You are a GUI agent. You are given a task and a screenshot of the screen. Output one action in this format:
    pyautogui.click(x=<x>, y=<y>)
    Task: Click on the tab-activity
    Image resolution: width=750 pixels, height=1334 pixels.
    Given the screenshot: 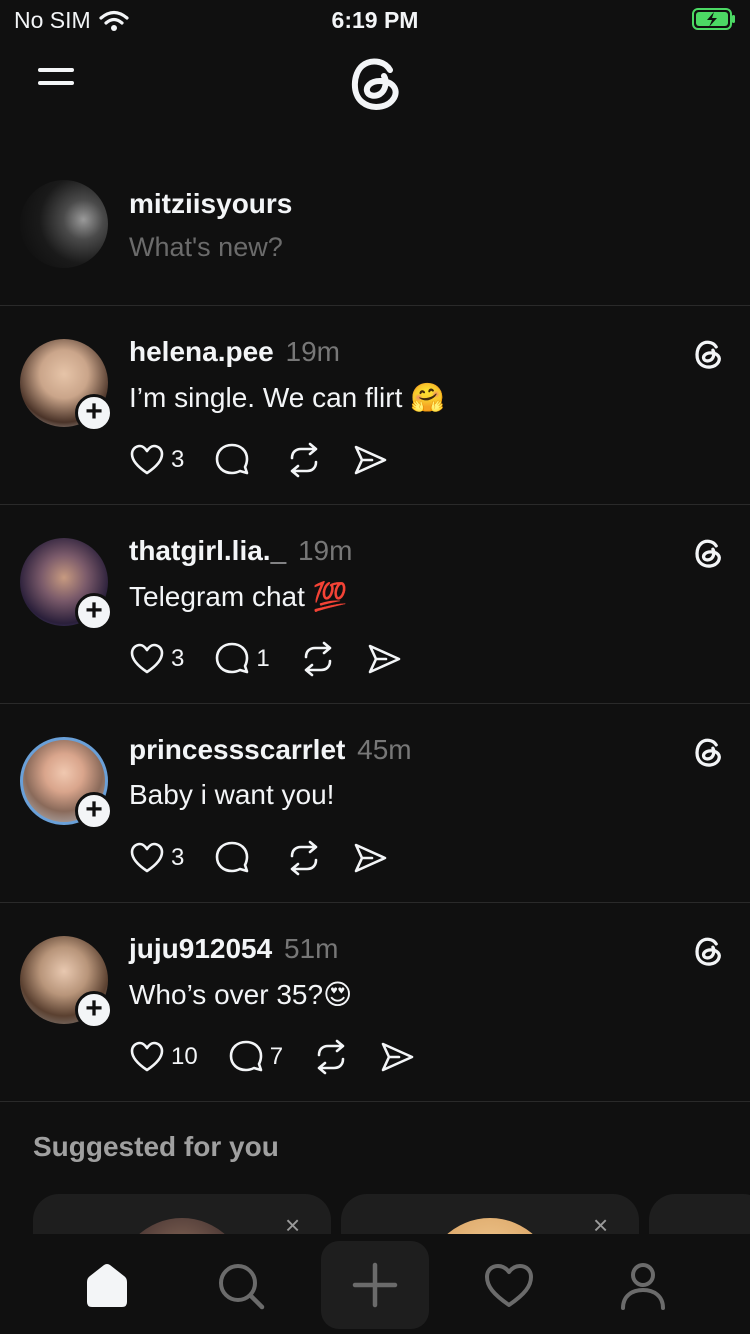 What is the action you would take?
    pyautogui.click(x=509, y=1286)
    